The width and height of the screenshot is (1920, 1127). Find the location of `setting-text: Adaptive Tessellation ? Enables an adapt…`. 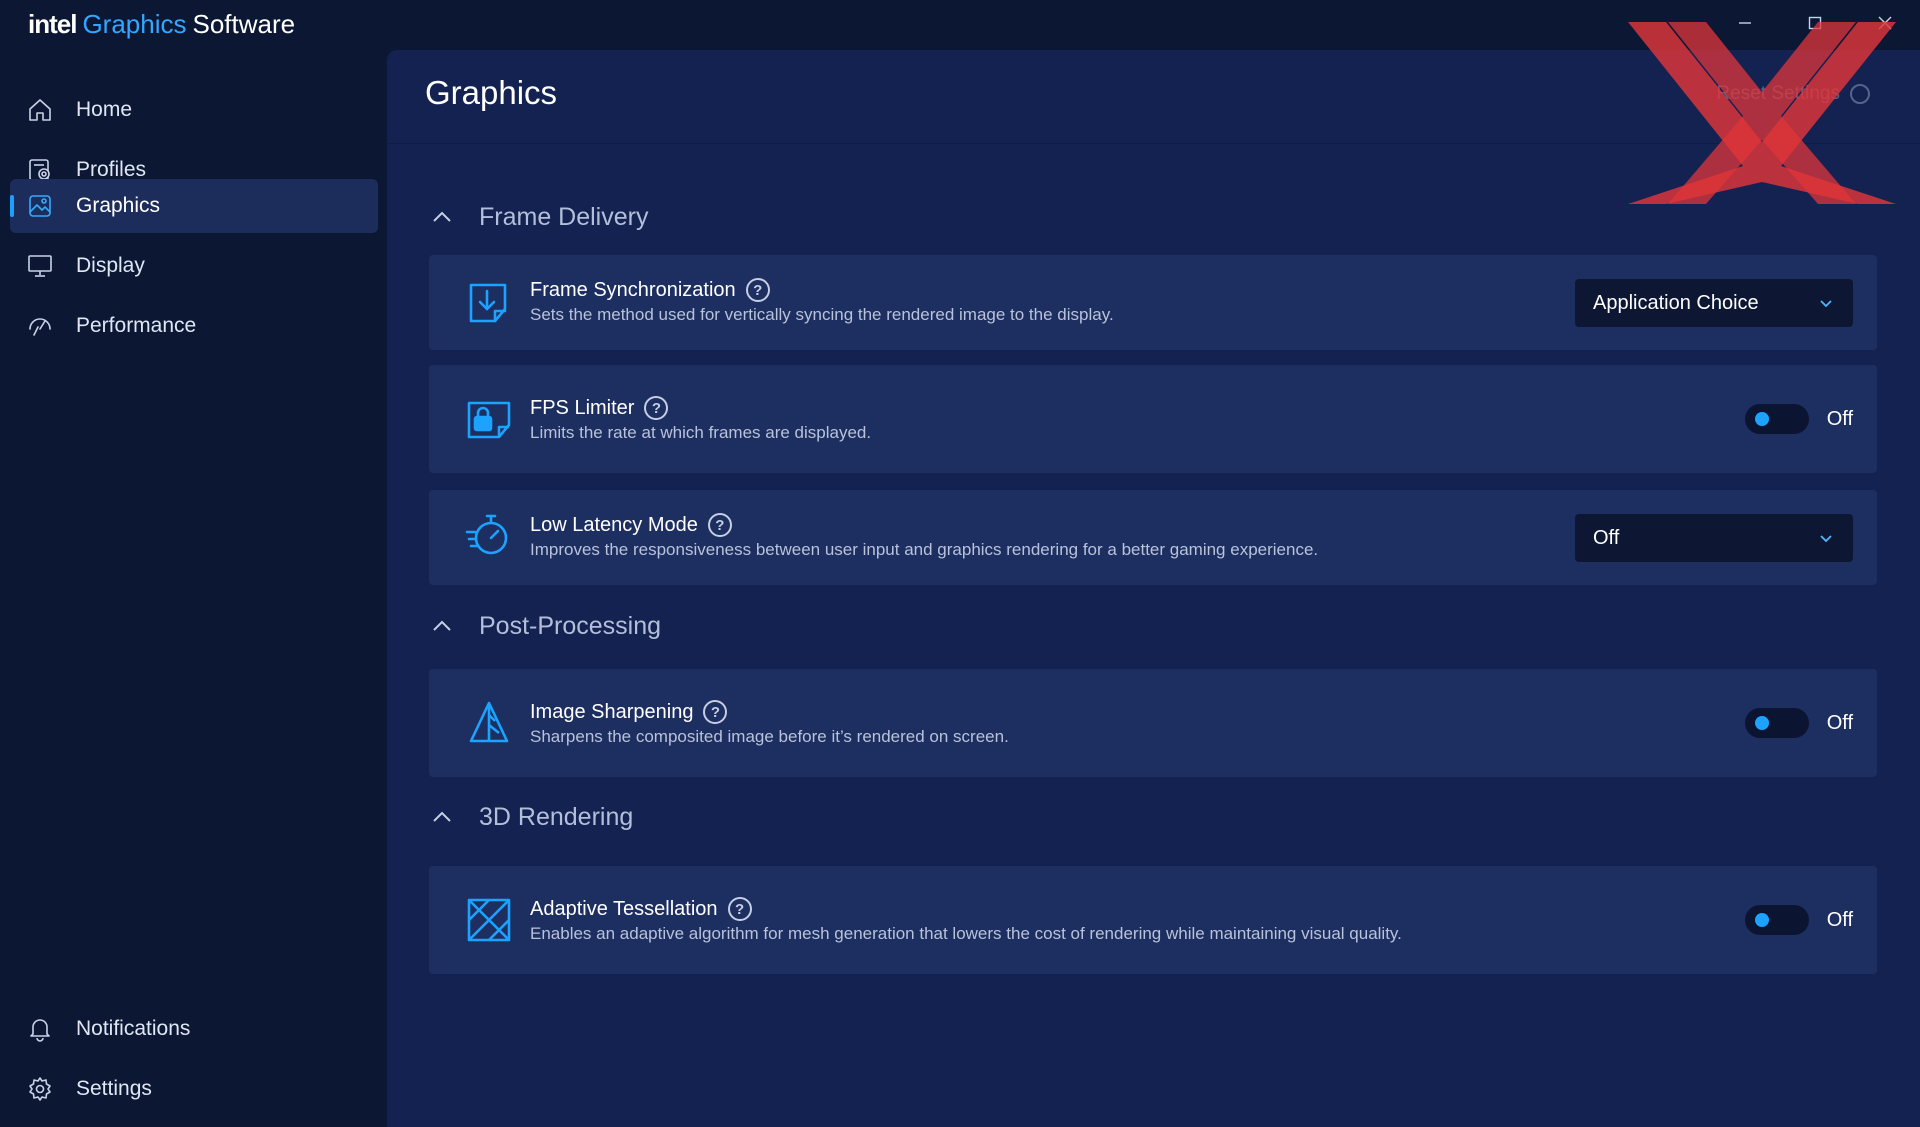

setting-text: Adaptive Tessellation ? Enables an adapt… is located at coordinates (966, 920).